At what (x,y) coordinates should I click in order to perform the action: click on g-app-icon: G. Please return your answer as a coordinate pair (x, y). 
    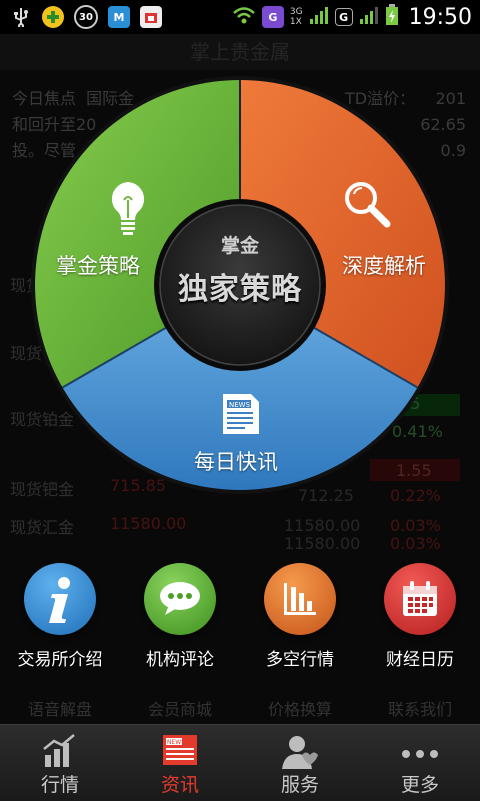
    Looking at the image, I should click on (272, 17).